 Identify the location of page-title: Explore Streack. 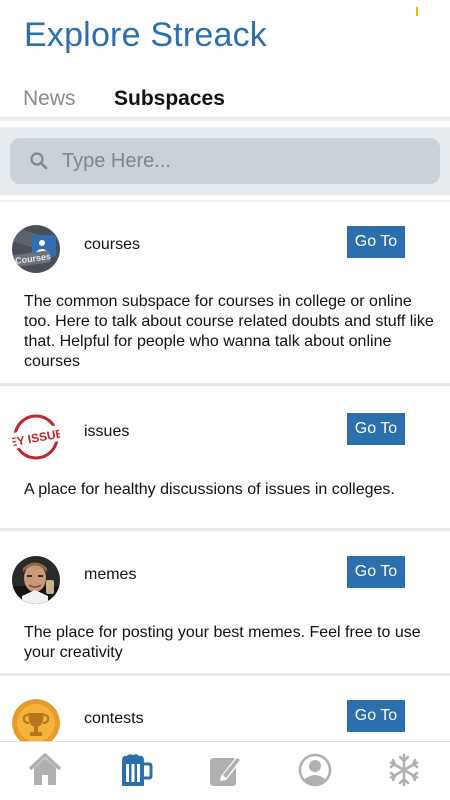
(145, 35).